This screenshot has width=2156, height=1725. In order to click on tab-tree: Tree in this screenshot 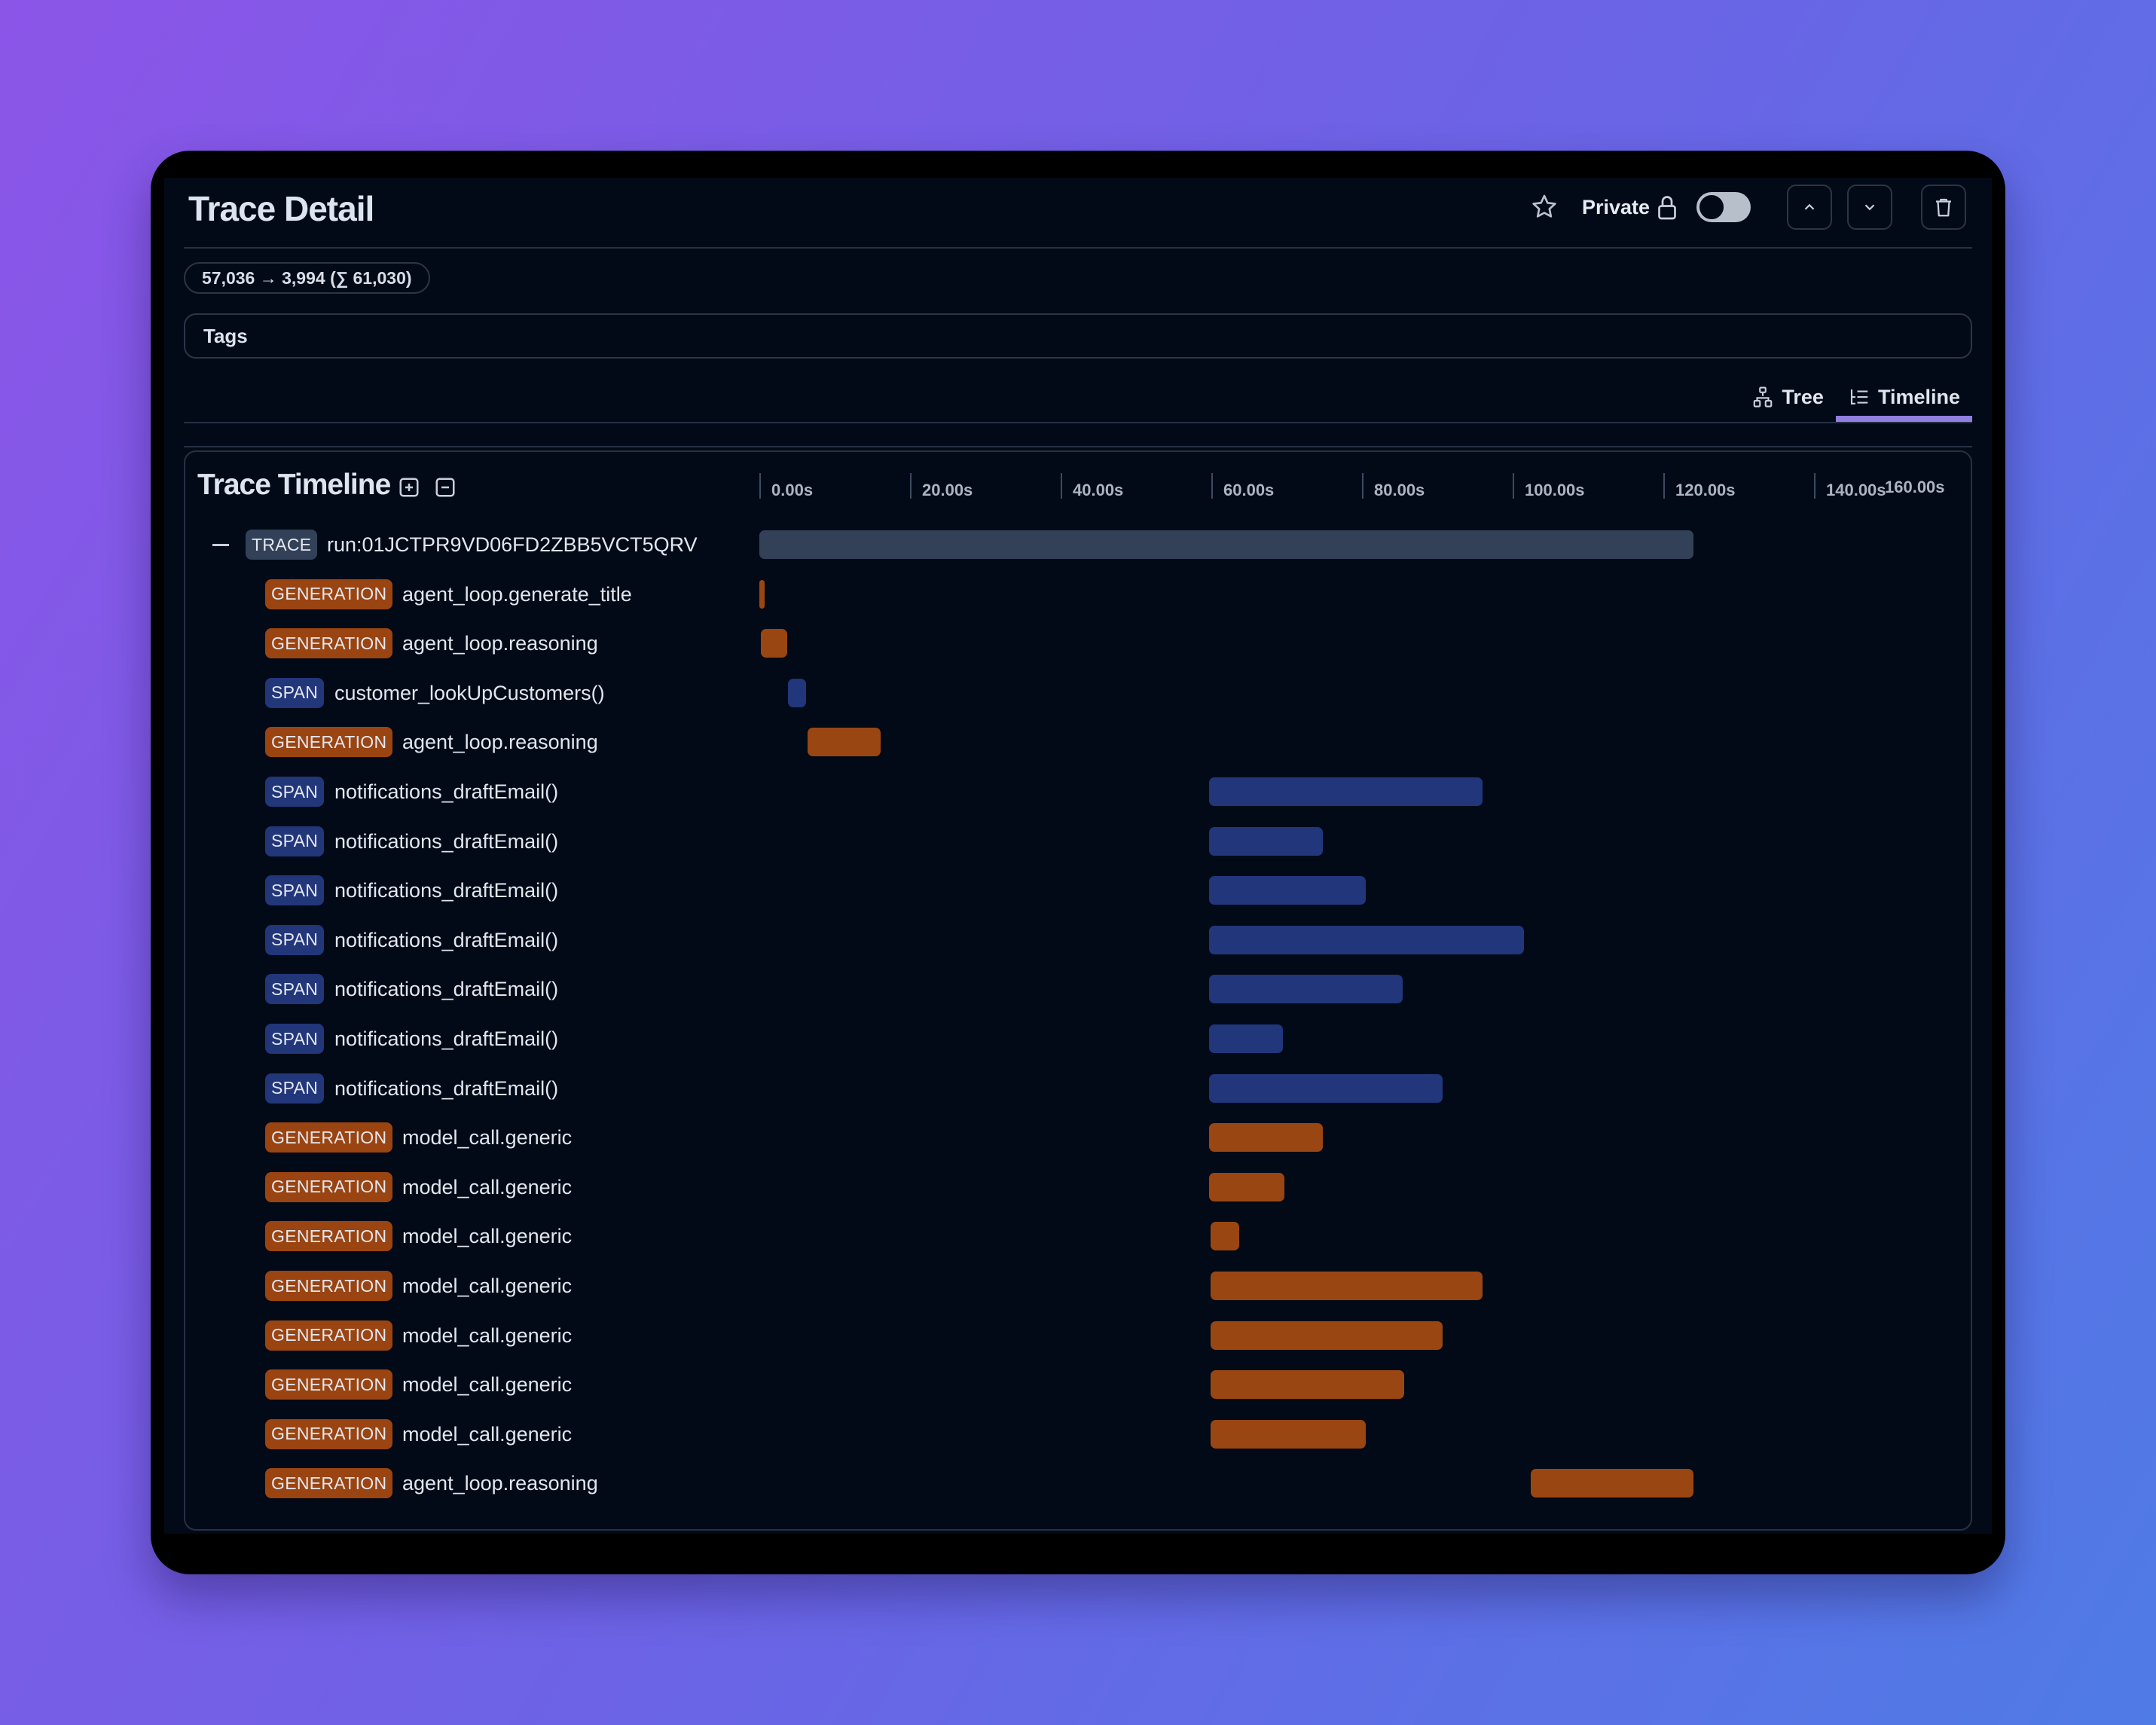, I will do `click(1787, 397)`.